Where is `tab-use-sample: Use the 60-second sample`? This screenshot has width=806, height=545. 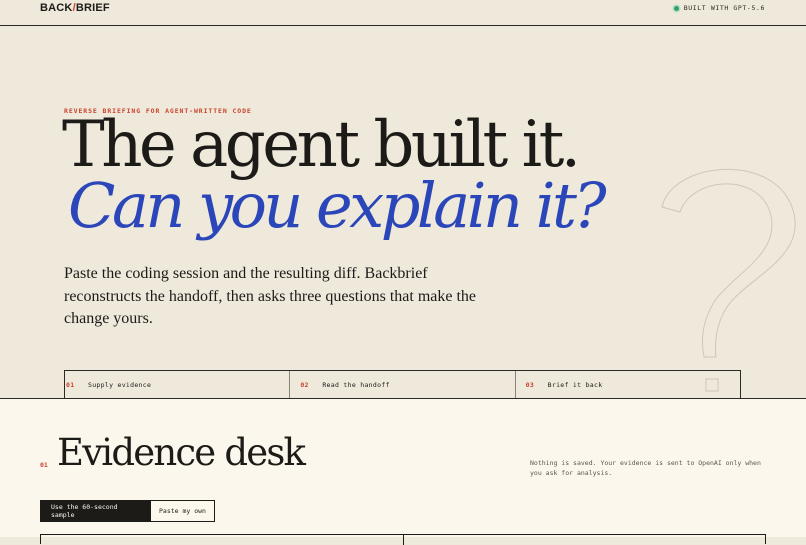
tab-use-sample: Use the 60-second sample is located at coordinates (95, 511).